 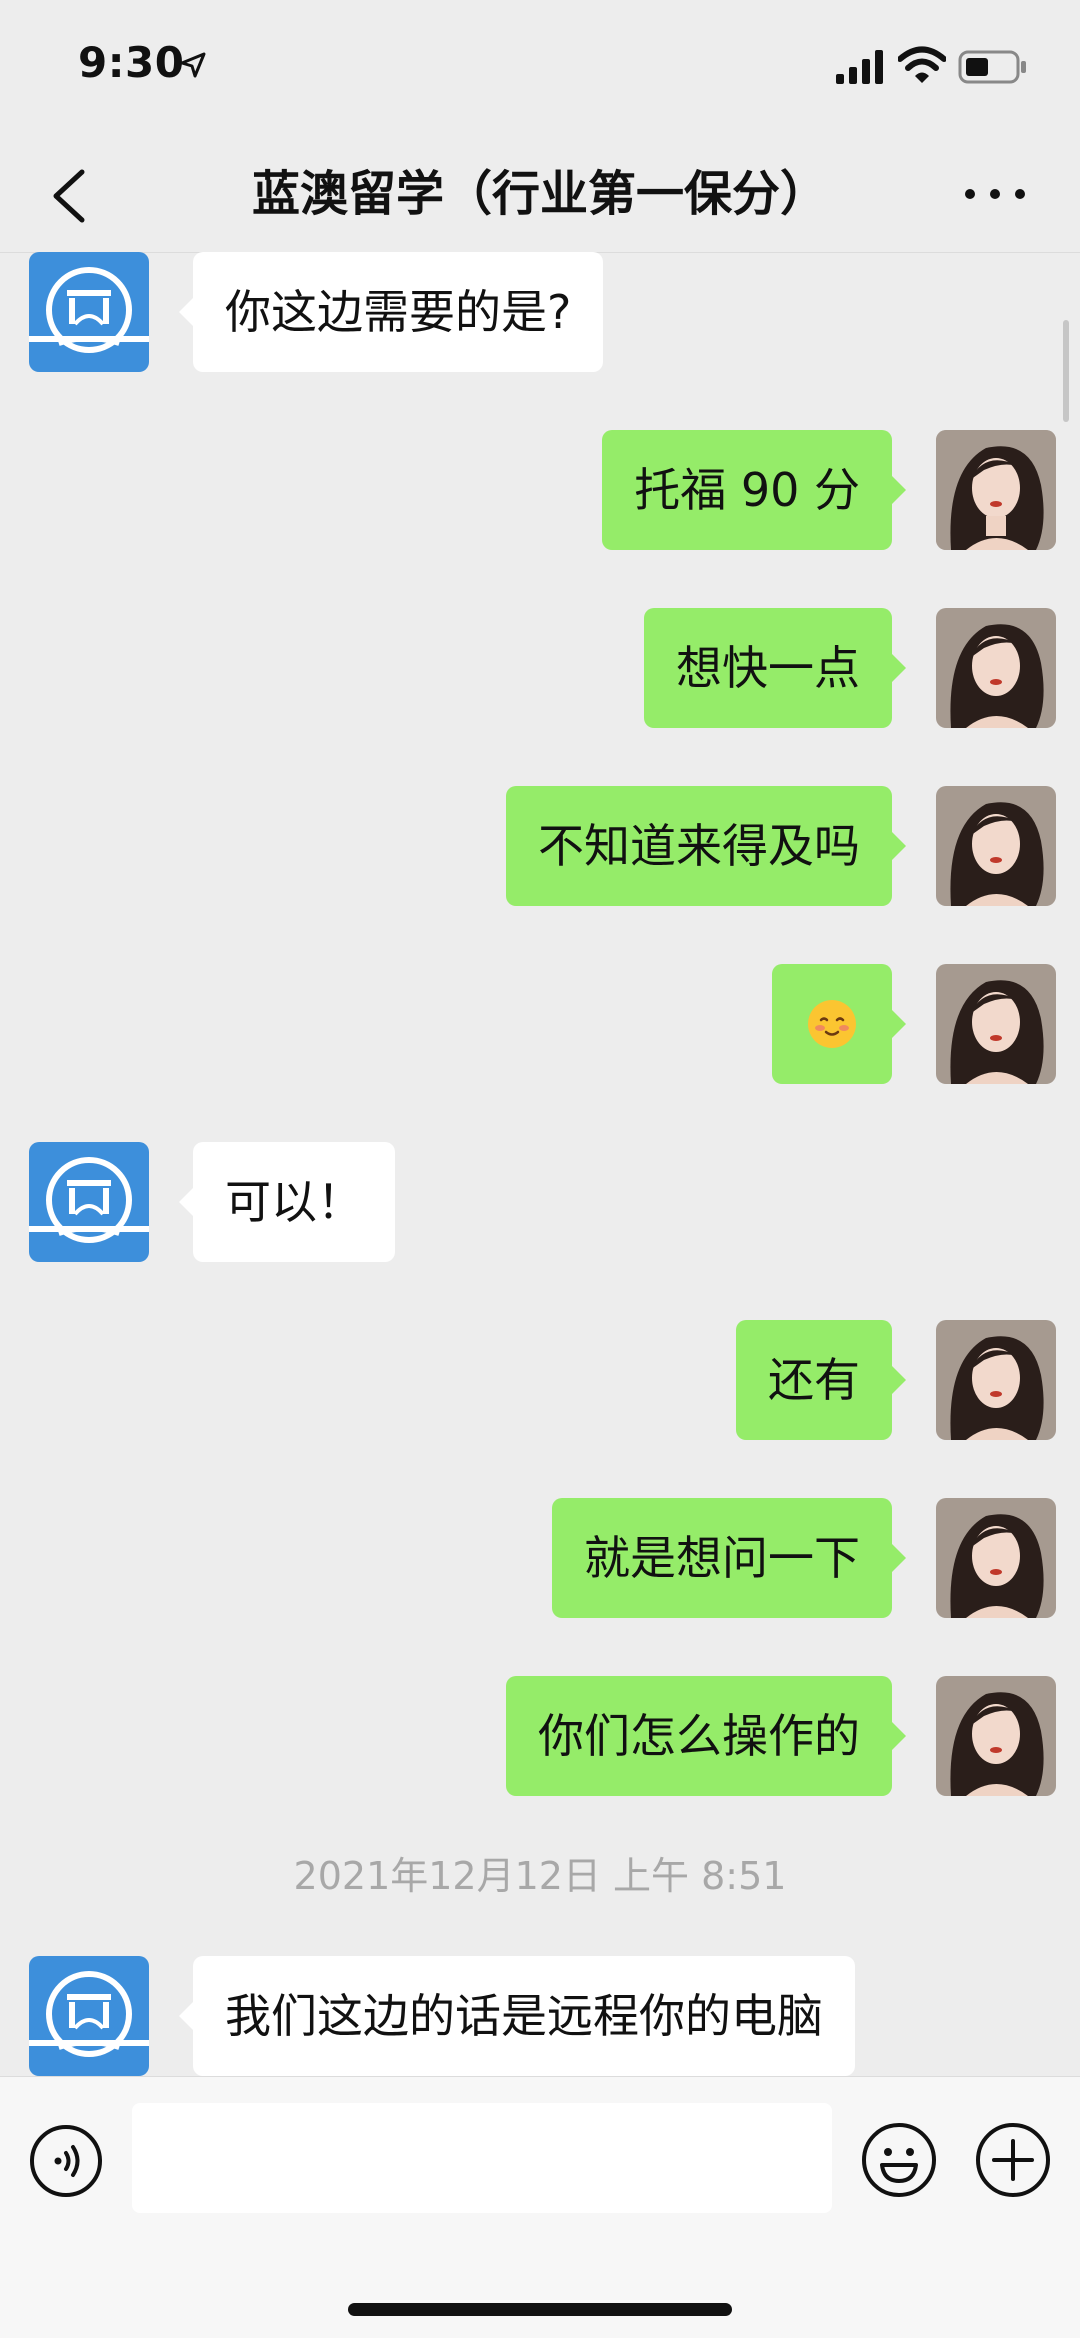 What do you see at coordinates (821, 1380) in the screenshot?
I see `message-bubble: 还有` at bounding box center [821, 1380].